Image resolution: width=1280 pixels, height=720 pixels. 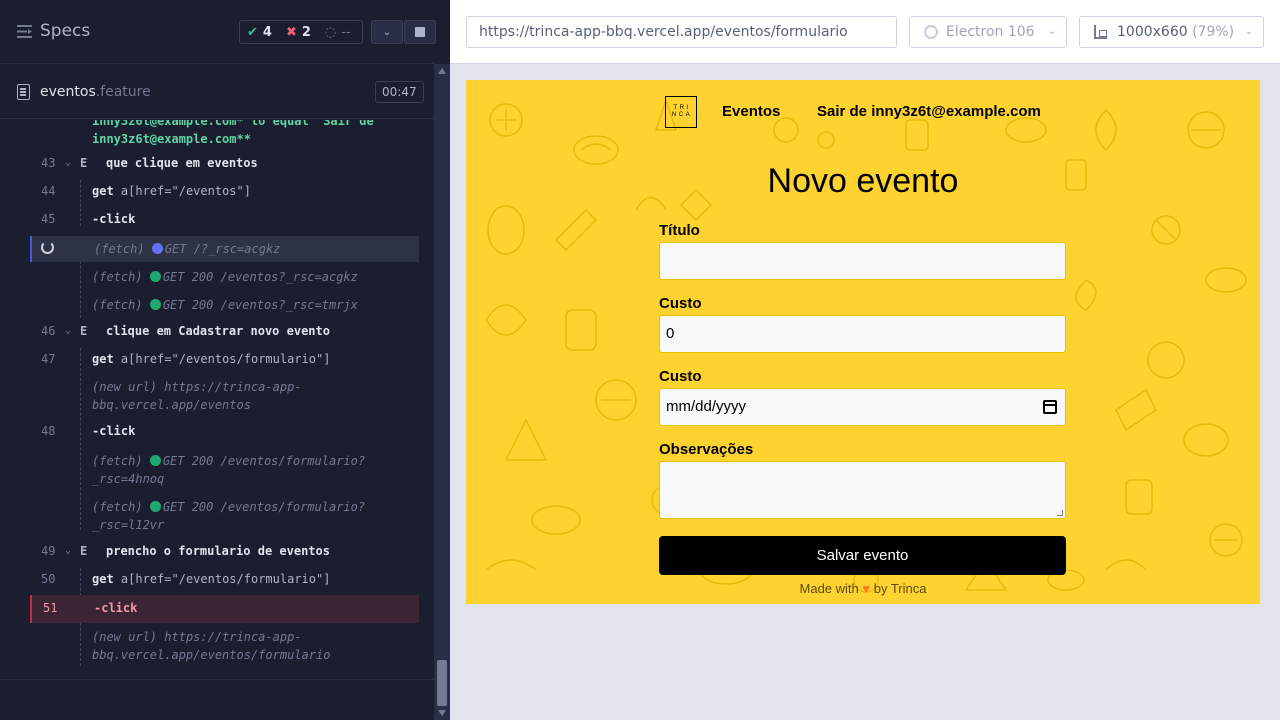 I want to click on observacoes-textarea, so click(x=862, y=490).